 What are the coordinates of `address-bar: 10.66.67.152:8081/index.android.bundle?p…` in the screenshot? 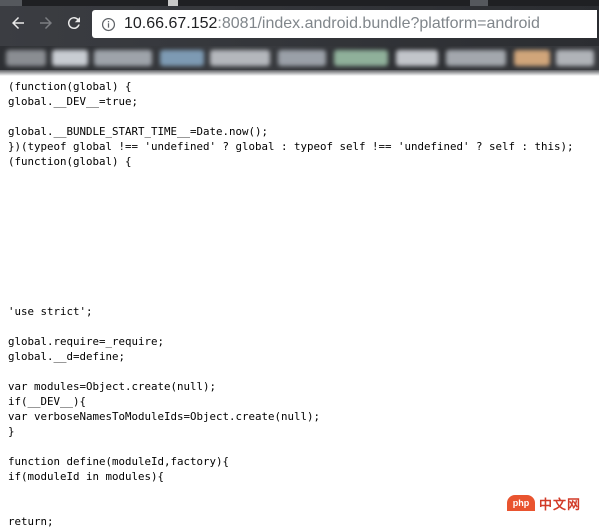 It's located at (344, 24).